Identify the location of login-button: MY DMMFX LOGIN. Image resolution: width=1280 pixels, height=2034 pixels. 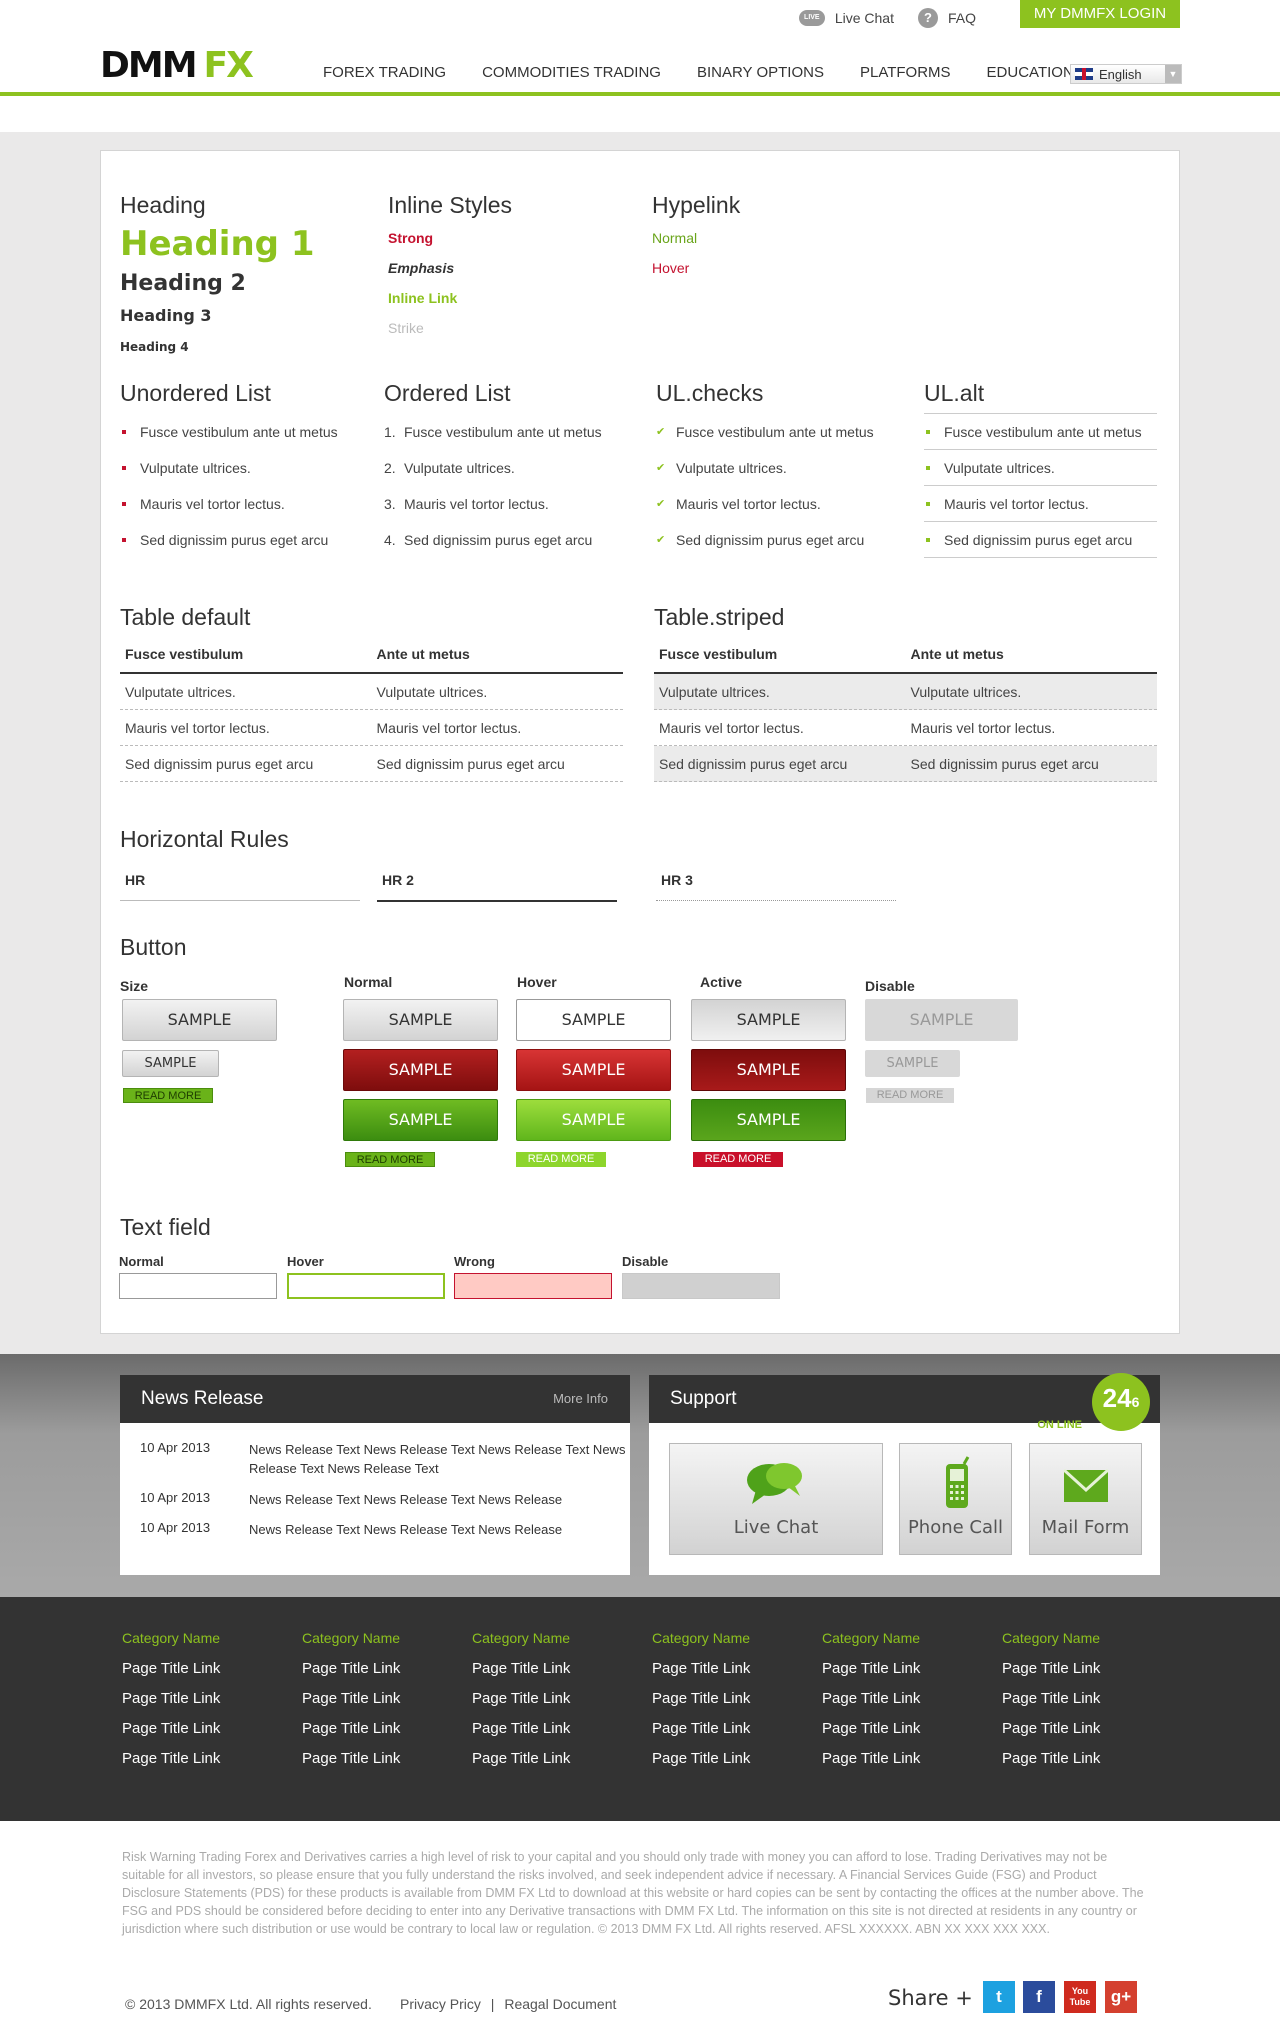
(1100, 14).